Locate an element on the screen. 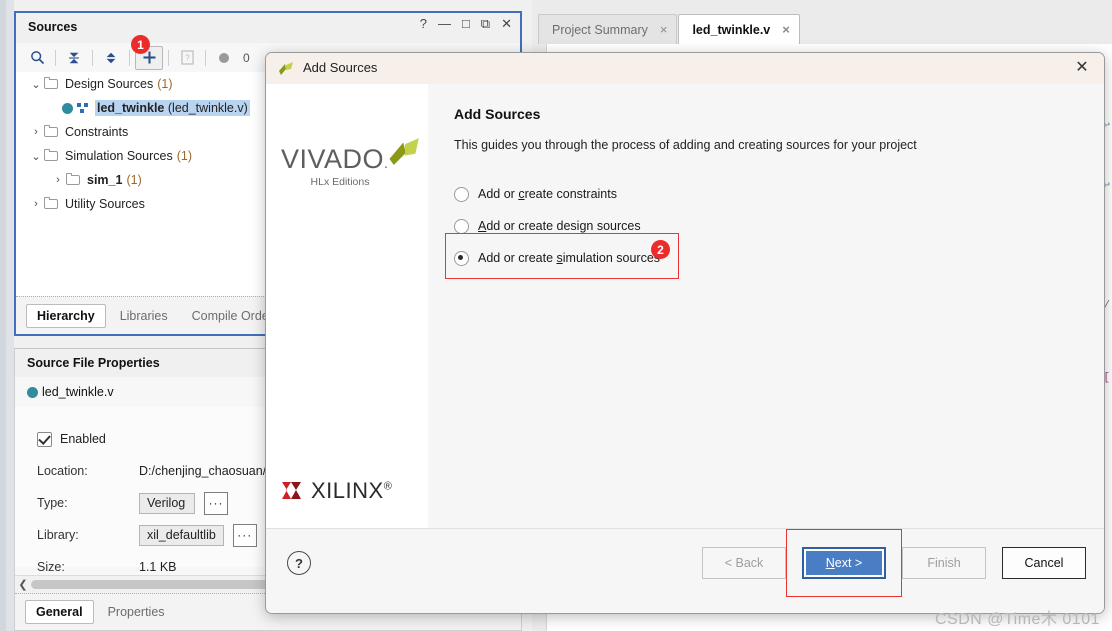 This screenshot has width=1112, height=631. xilinx-mark-icon is located at coordinates (291, 490).